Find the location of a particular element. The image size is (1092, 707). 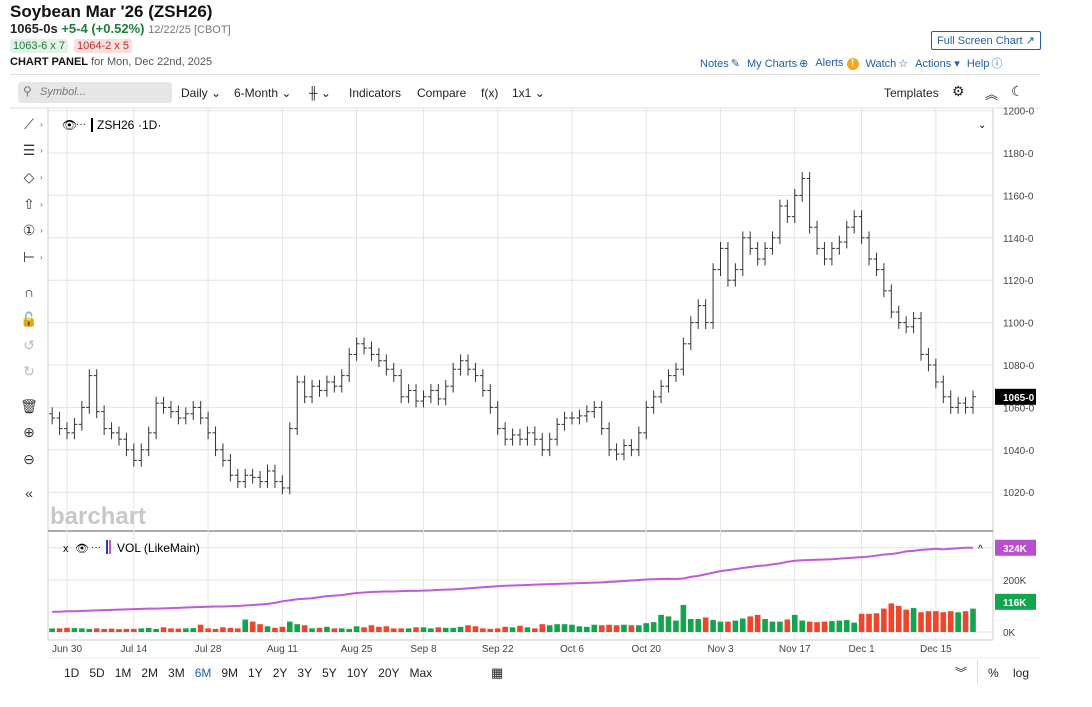

time-tick-label: Sep 8 is located at coordinates (423, 649).